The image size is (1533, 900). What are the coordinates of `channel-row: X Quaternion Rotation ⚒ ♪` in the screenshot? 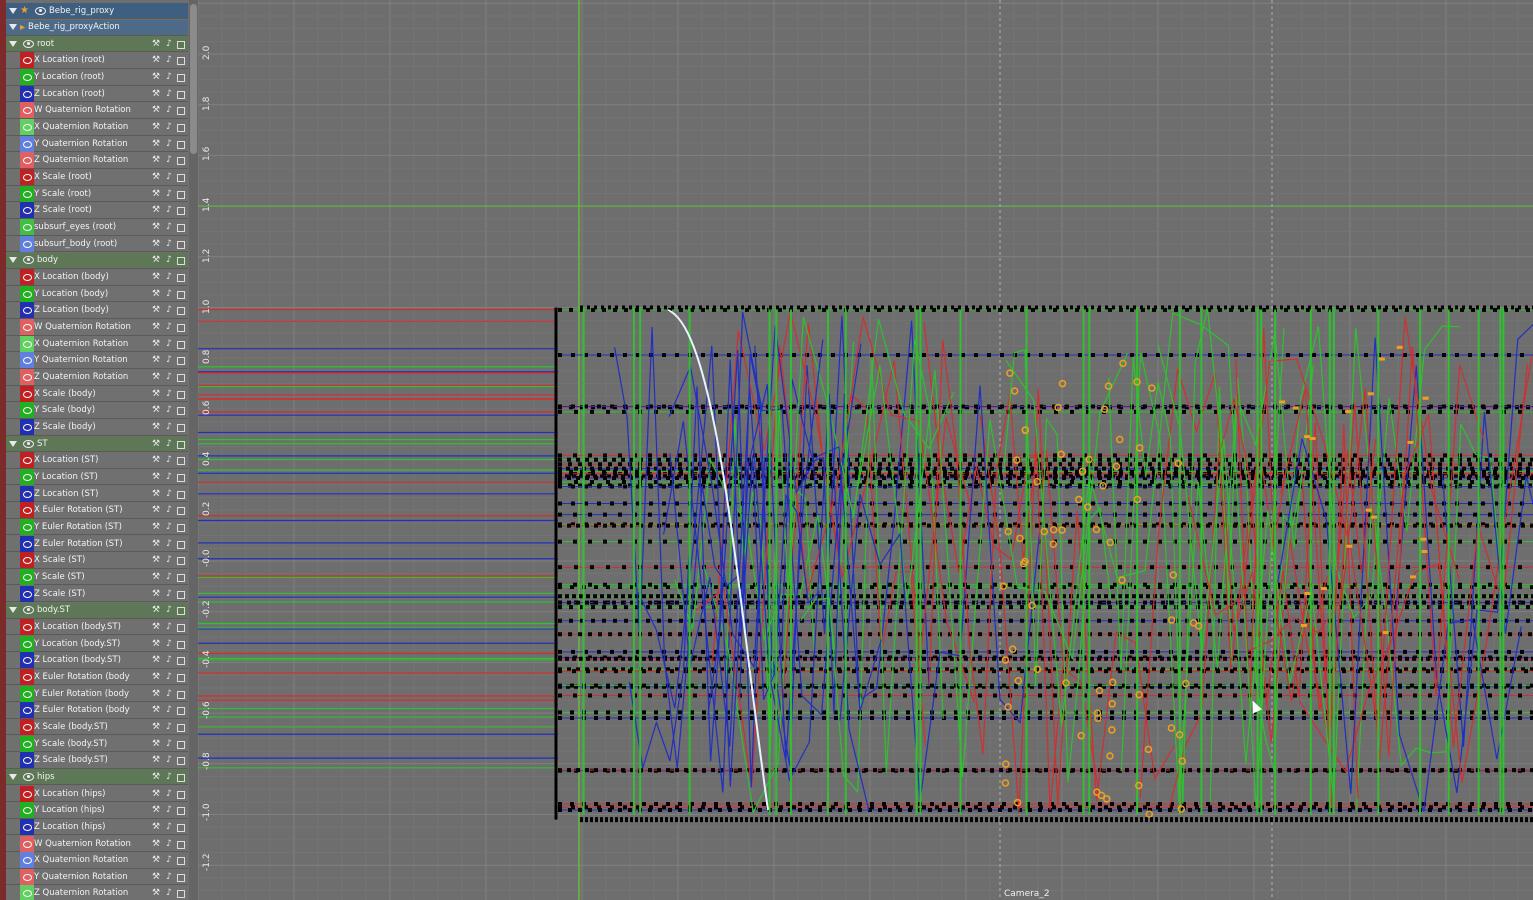 It's located at (97, 344).